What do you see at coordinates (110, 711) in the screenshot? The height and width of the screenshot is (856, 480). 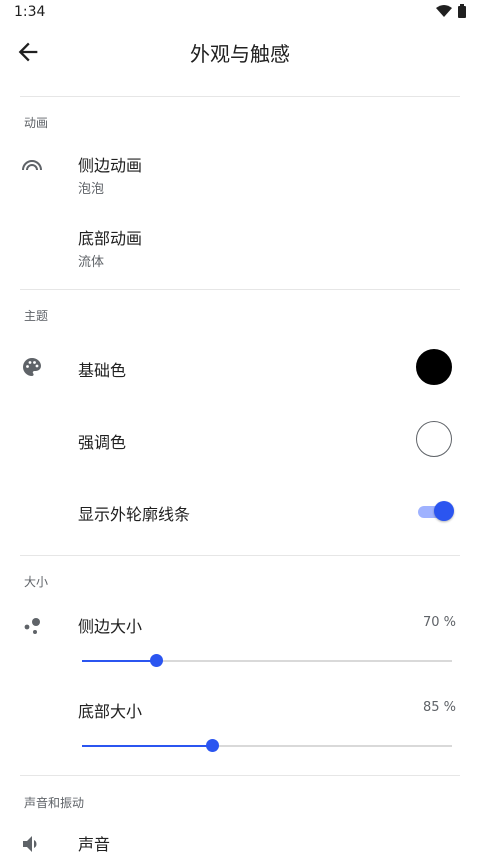 I see `bottom-size-title: 底部大小` at bounding box center [110, 711].